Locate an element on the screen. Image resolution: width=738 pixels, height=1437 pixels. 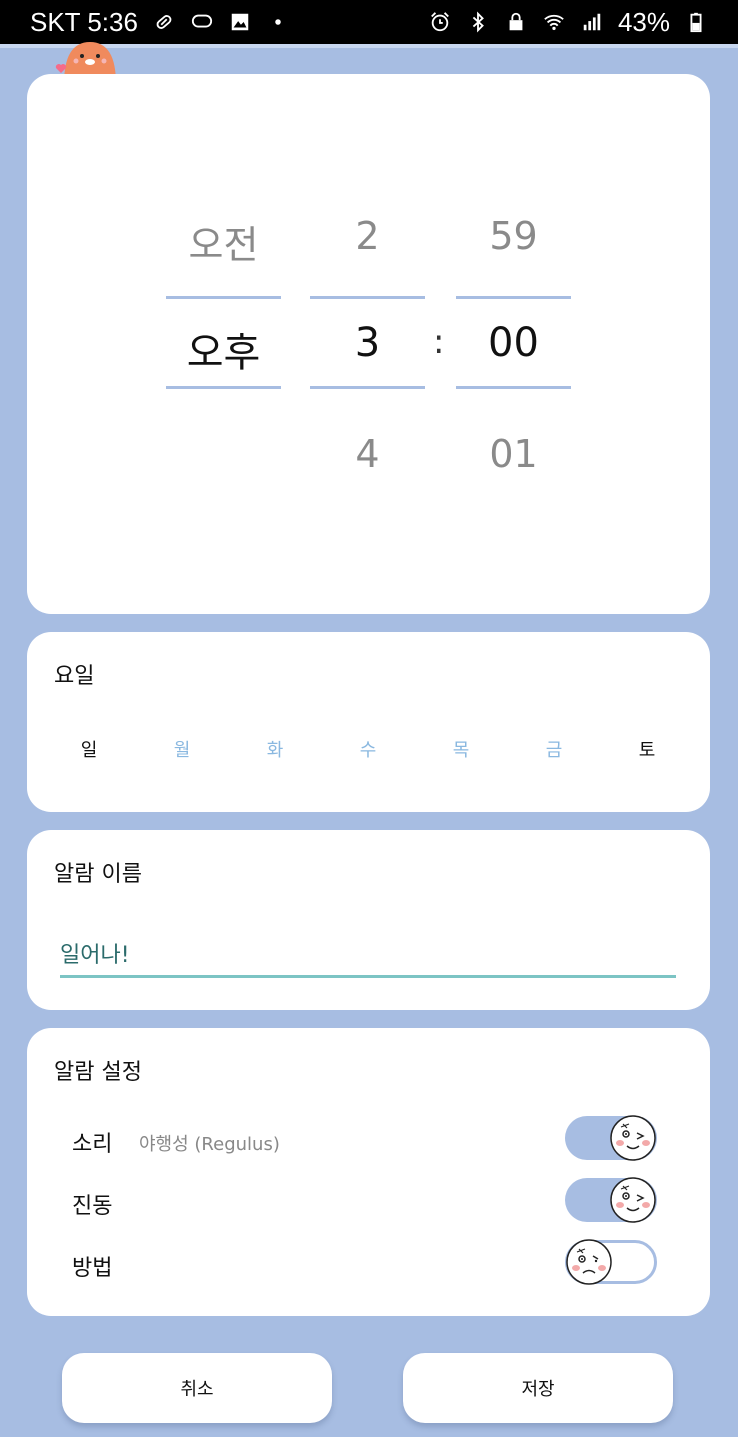
vibration-label: 진동 is located at coordinates (92, 1206).